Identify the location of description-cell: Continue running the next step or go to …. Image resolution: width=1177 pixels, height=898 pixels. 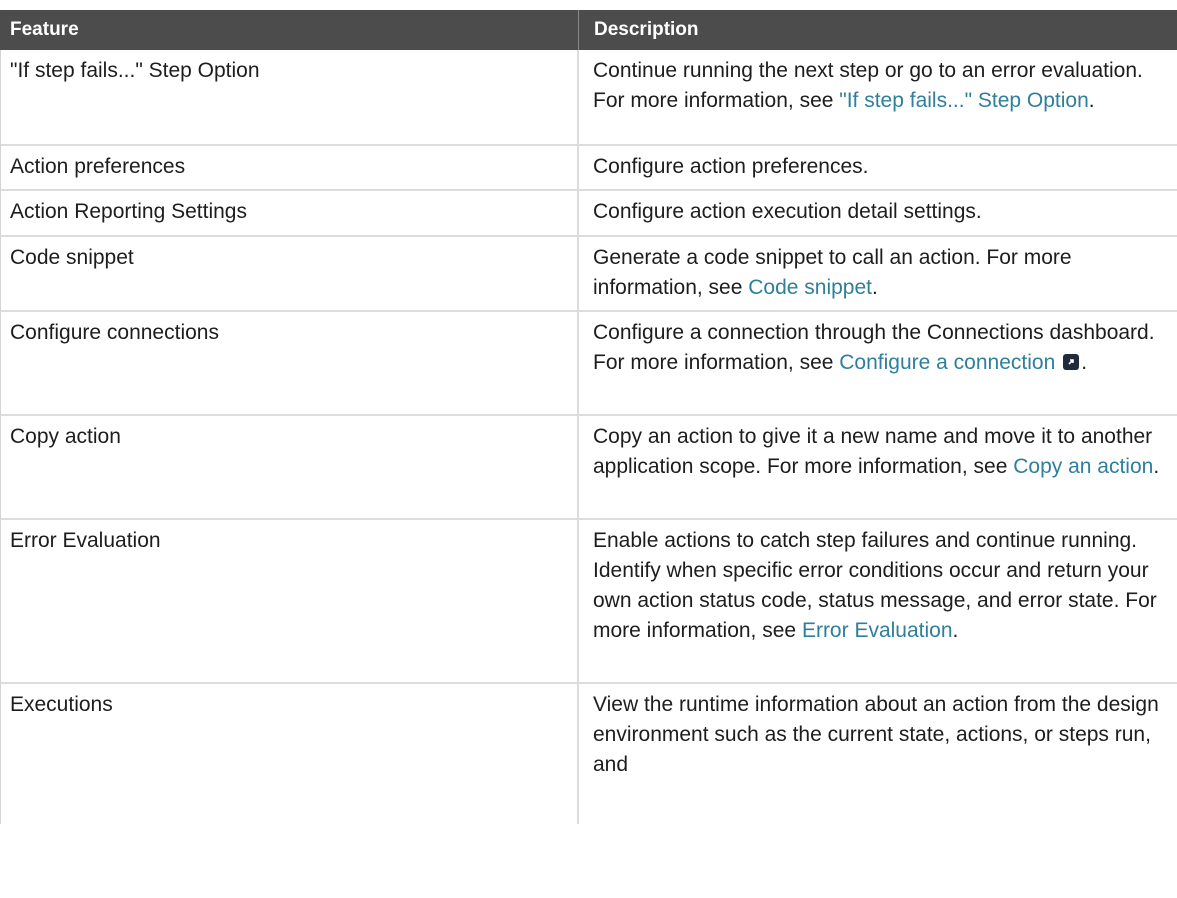
(878, 97).